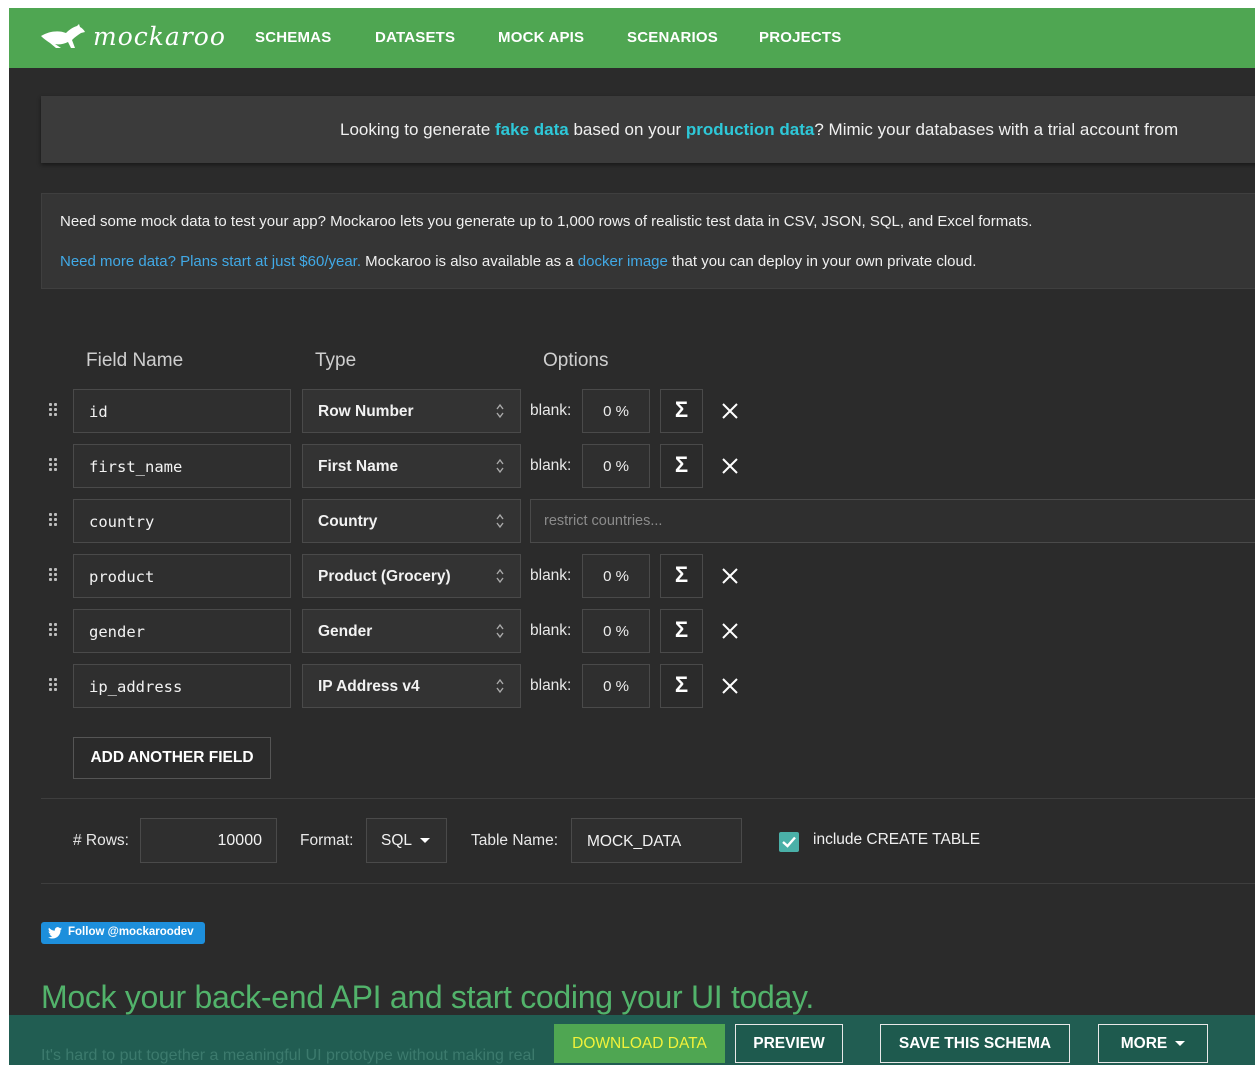 This screenshot has height=1065, width=1255. I want to click on field-row: product Product (Grocery) blank: 0 % Σ, so click(632, 577).